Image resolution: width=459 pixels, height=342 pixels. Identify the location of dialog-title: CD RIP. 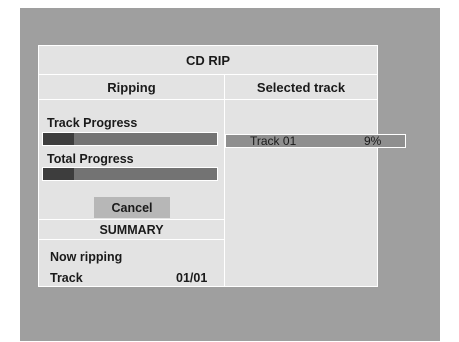
(208, 60).